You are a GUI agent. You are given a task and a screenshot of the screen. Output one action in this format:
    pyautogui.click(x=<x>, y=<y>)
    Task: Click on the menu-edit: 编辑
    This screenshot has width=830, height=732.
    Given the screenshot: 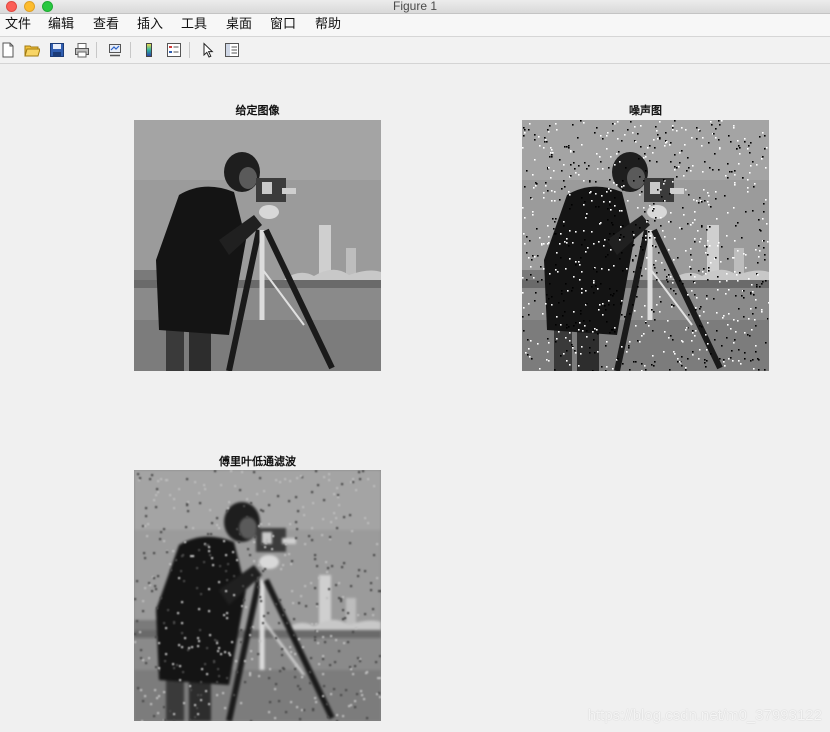 What is the action you would take?
    pyautogui.click(x=61, y=25)
    